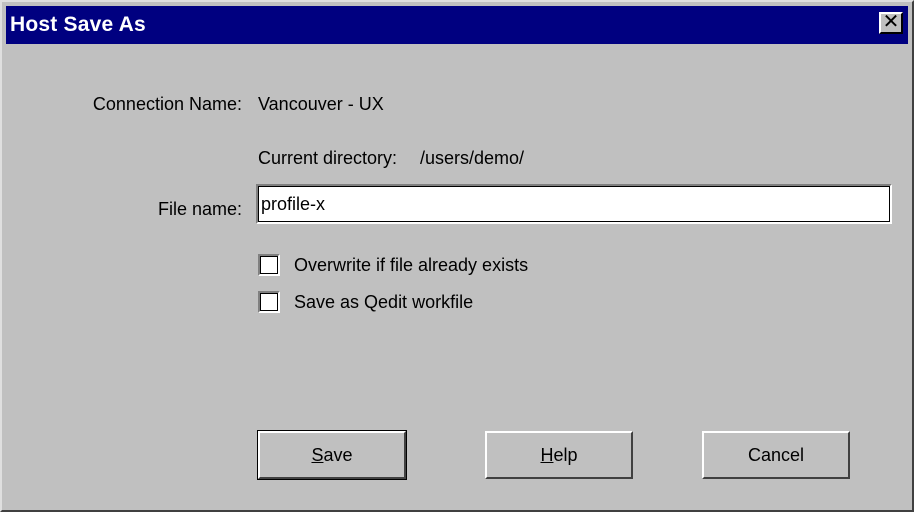 This screenshot has width=914, height=512. I want to click on cancel-button-label: Cancel, so click(776, 454).